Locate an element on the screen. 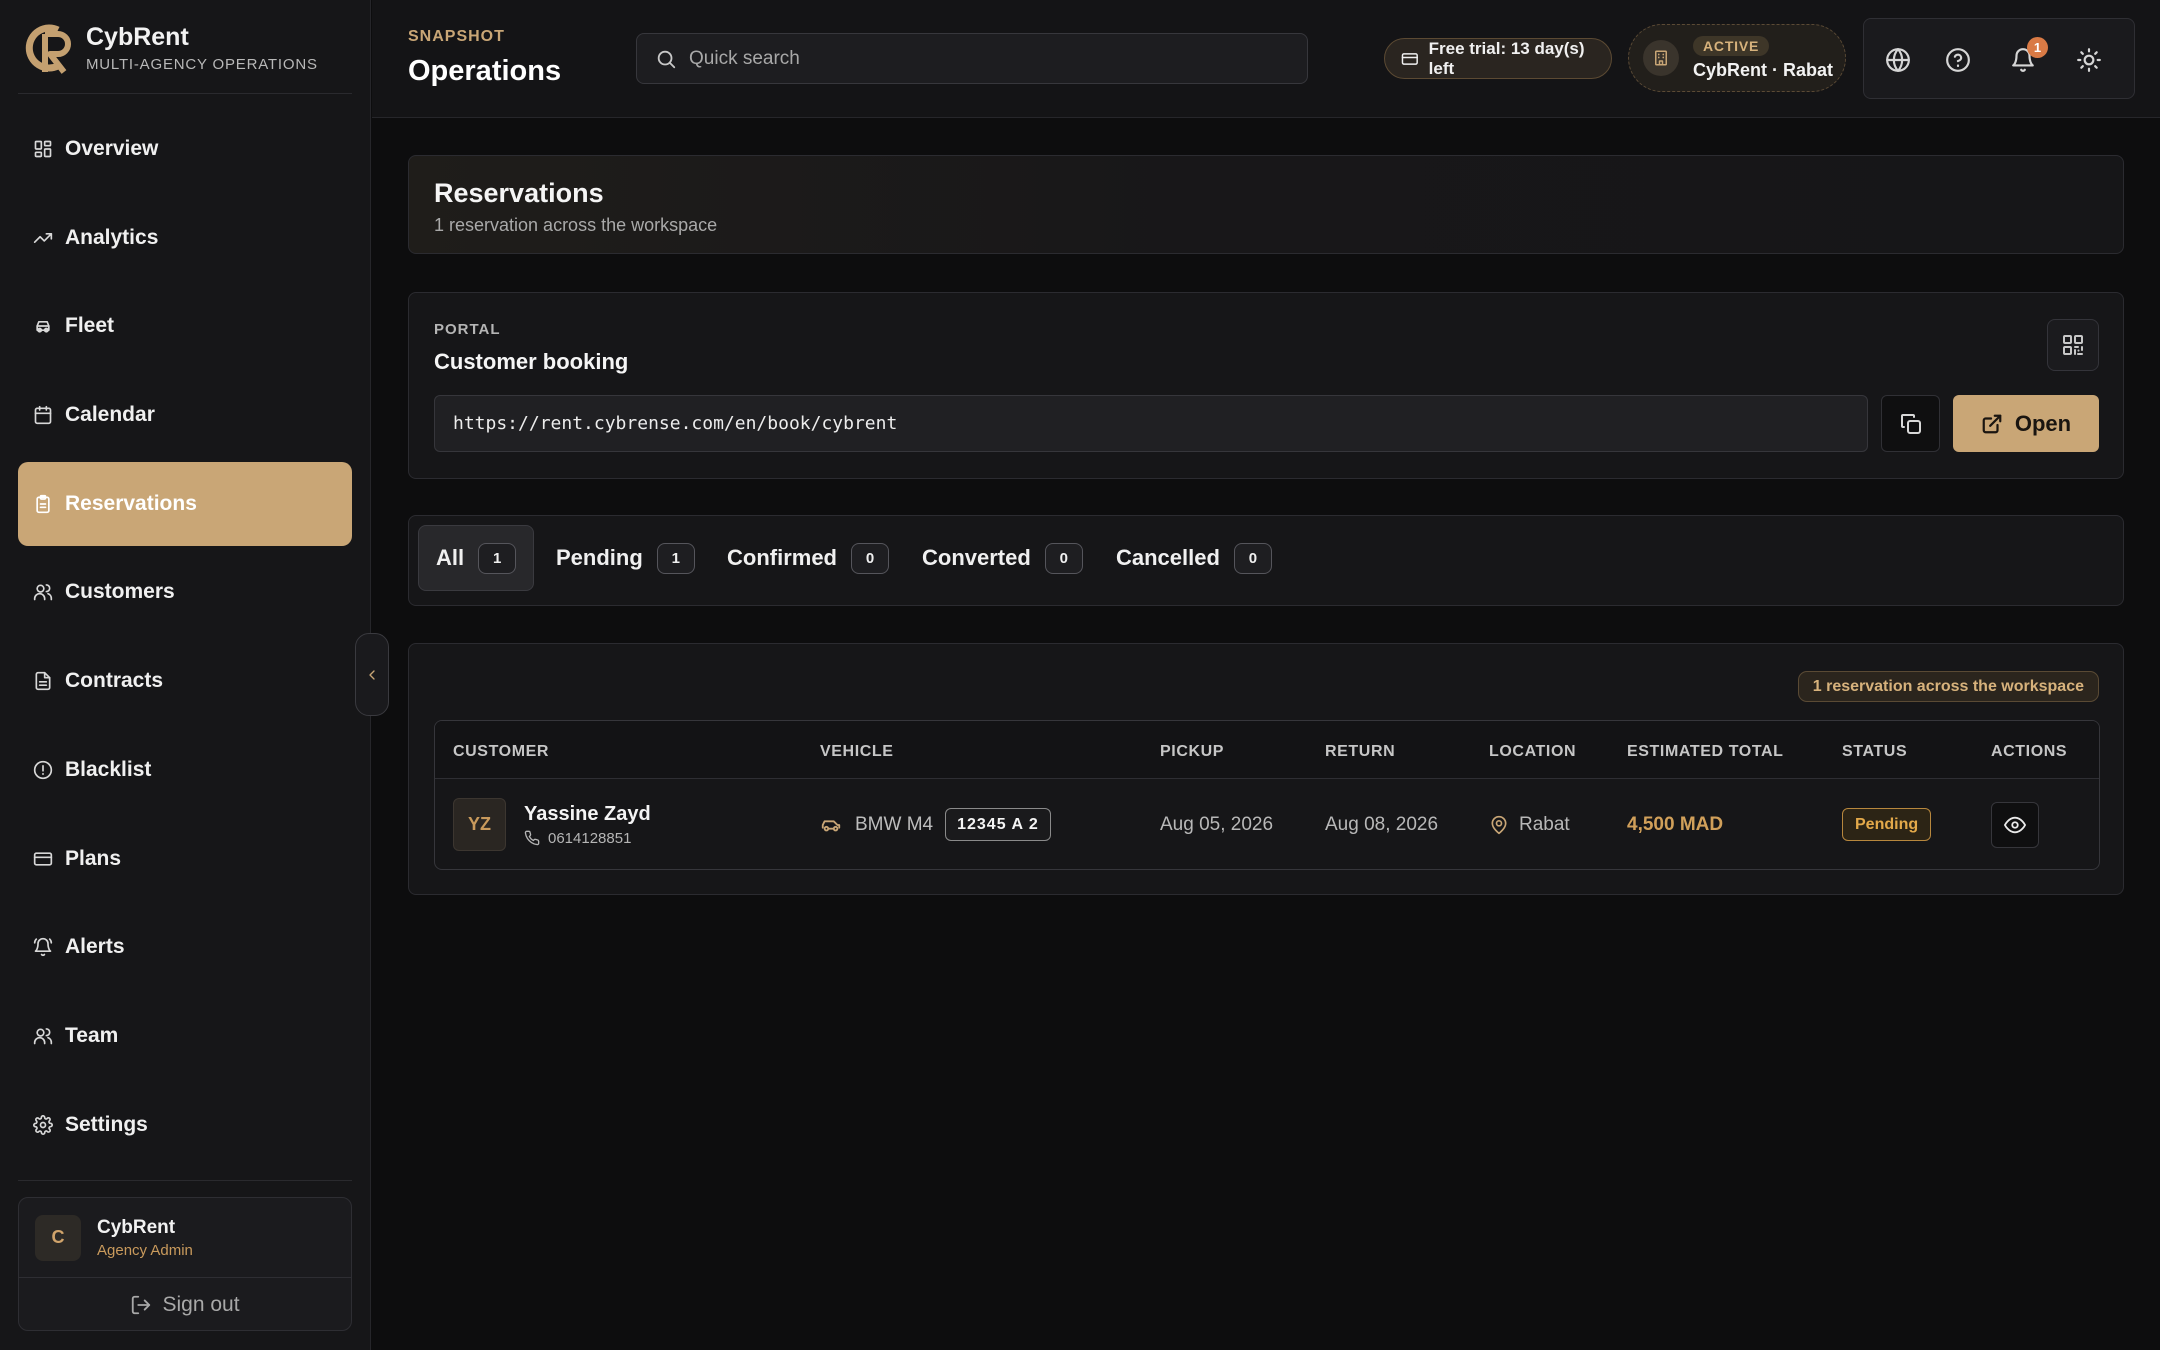 Image resolution: width=2160 pixels, height=1350 pixels. column-header-return: RETURN is located at coordinates (1360, 751).